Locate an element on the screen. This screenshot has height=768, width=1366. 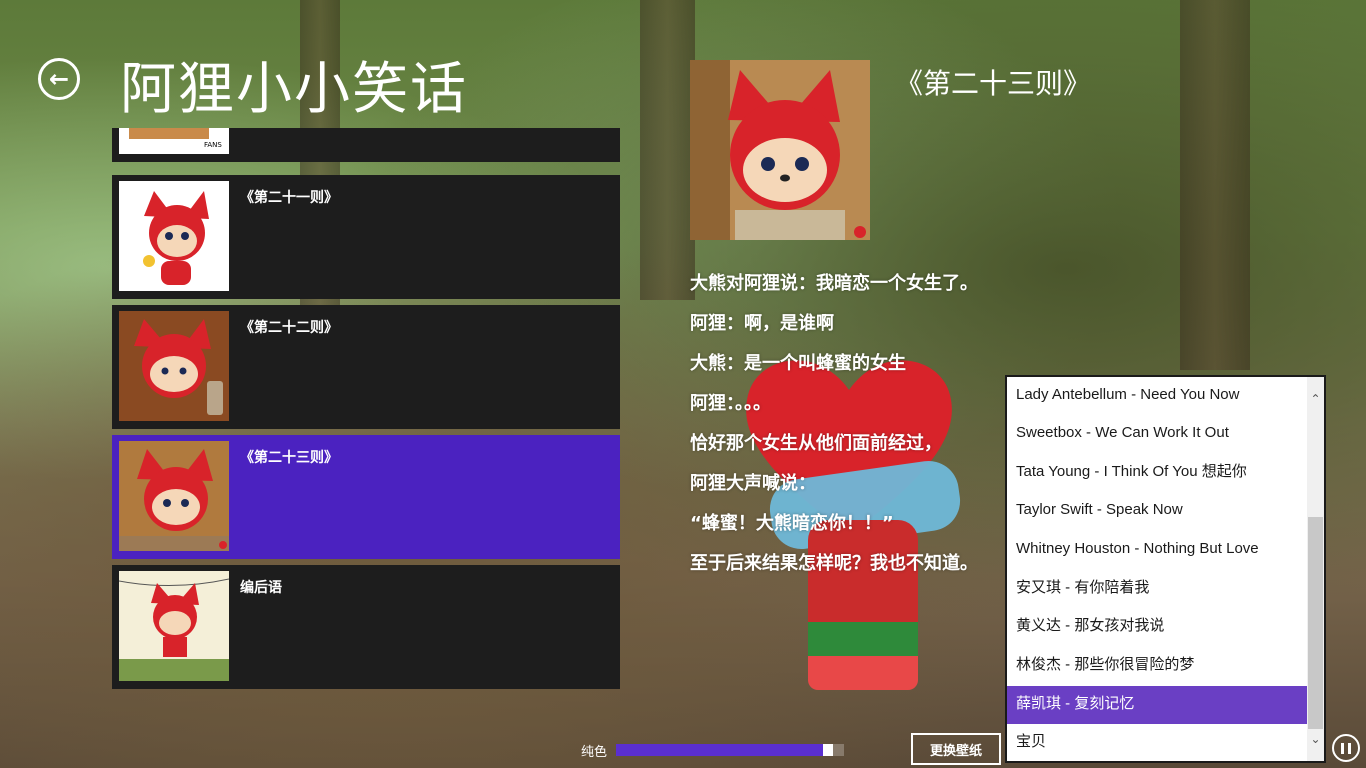
pause-button is located at coordinates (1346, 748).